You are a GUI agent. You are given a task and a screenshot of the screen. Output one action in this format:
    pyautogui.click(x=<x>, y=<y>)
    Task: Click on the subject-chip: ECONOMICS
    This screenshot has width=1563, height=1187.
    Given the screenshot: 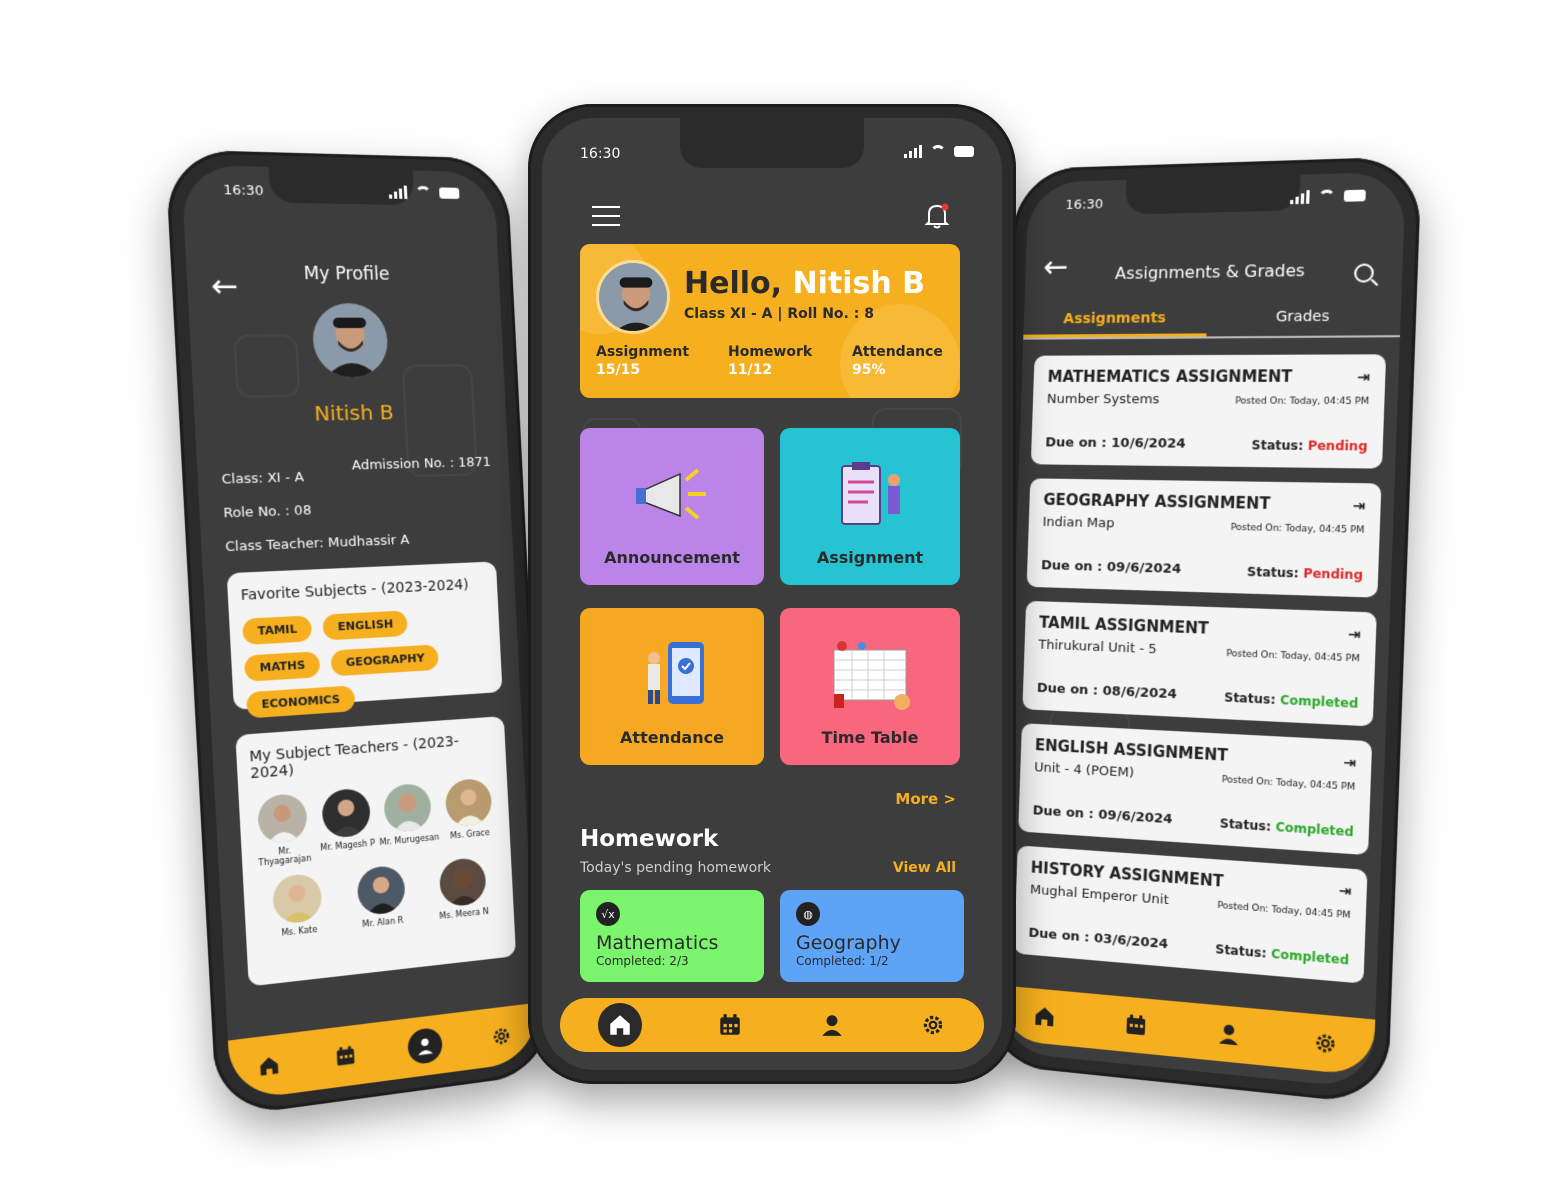 What is the action you would take?
    pyautogui.click(x=300, y=702)
    